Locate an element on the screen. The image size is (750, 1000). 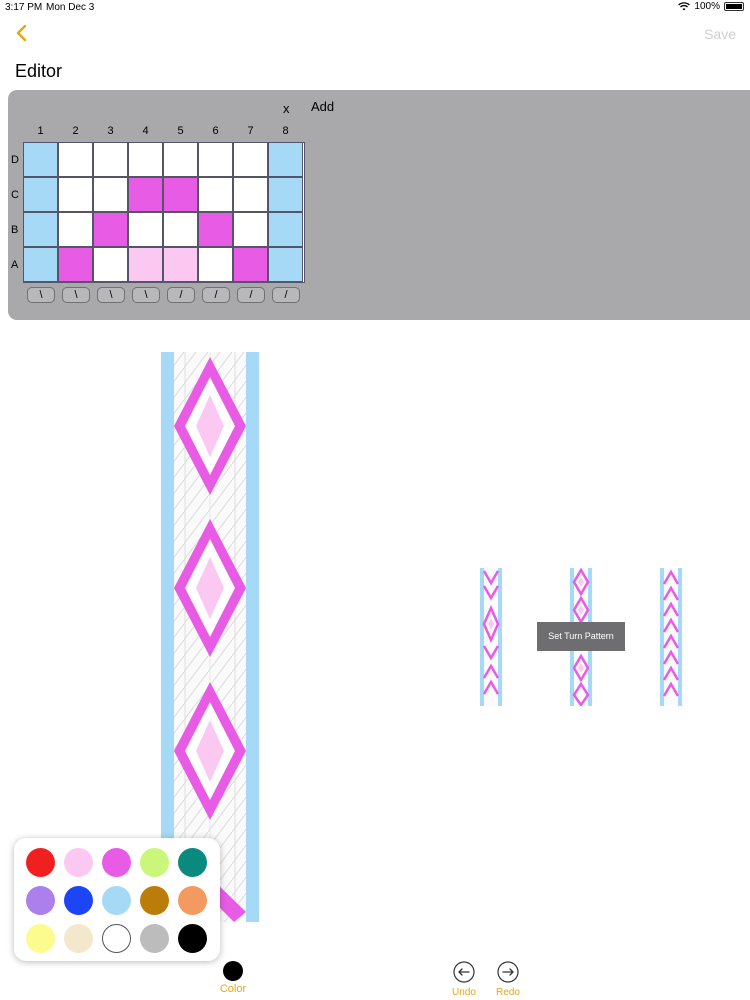
turn-pattern-tooltip: Set Turn Pattern is located at coordinates (581, 636).